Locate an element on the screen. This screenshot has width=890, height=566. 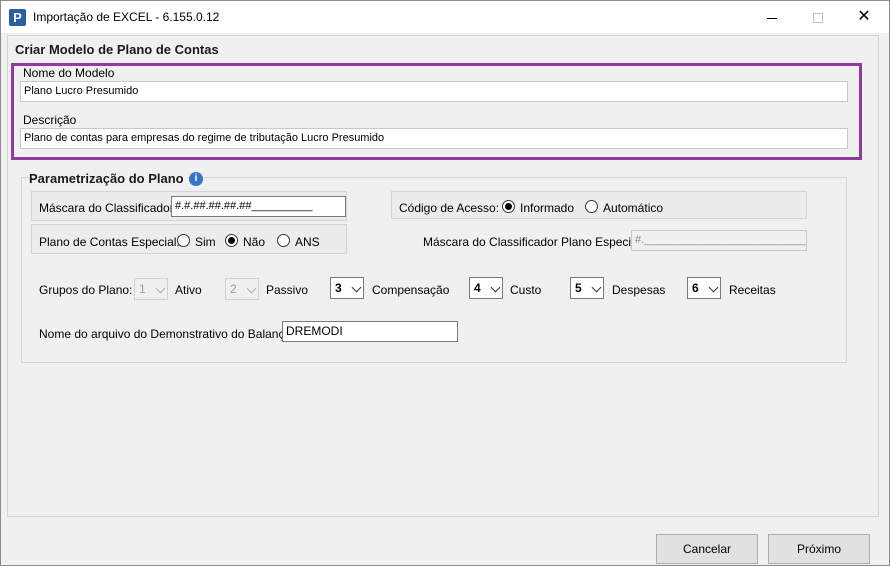
minimize-icon is located at coordinates (772, 18).